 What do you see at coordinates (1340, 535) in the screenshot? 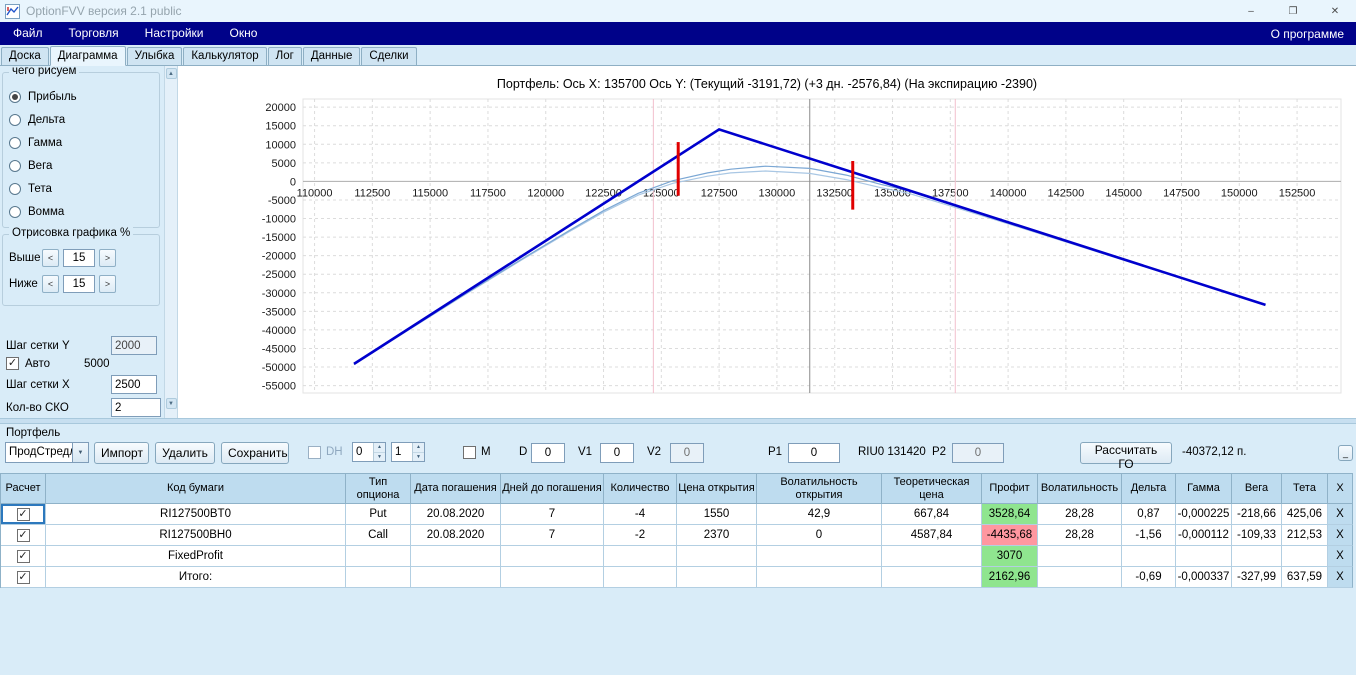
I see `row-1-delete-button: X` at bounding box center [1340, 535].